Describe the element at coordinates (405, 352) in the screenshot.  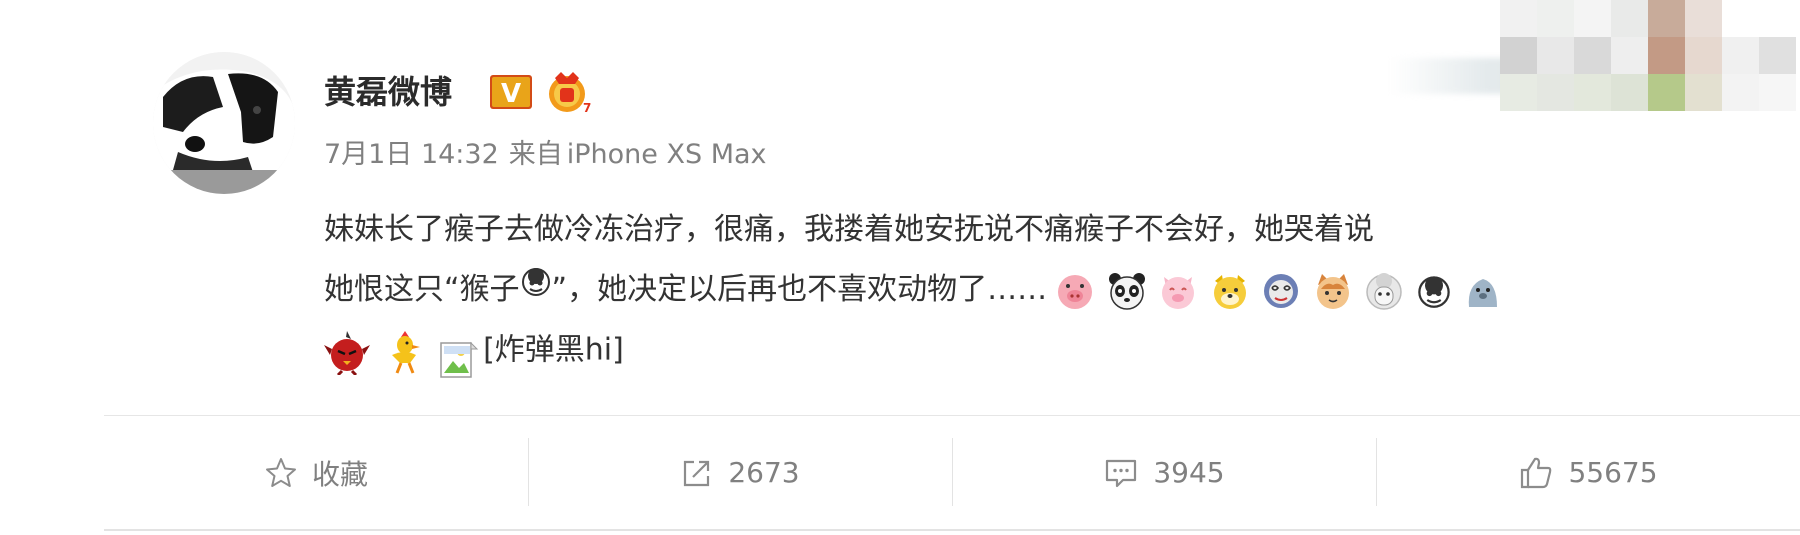
I see `chicken-emoji` at that location.